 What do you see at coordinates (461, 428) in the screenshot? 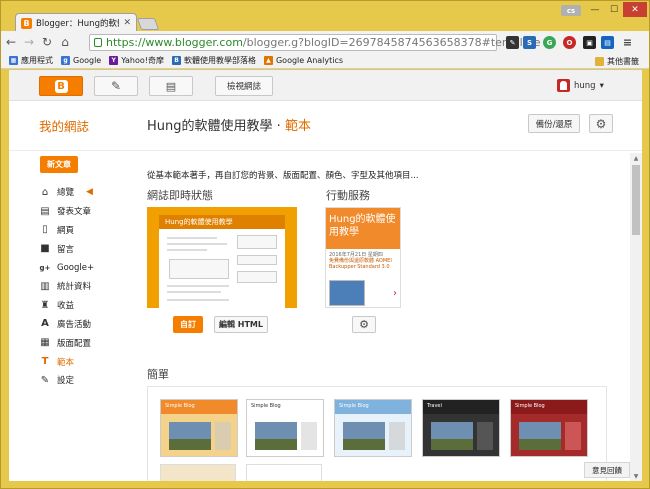
I see `template-thumbnail: Travel` at bounding box center [461, 428].